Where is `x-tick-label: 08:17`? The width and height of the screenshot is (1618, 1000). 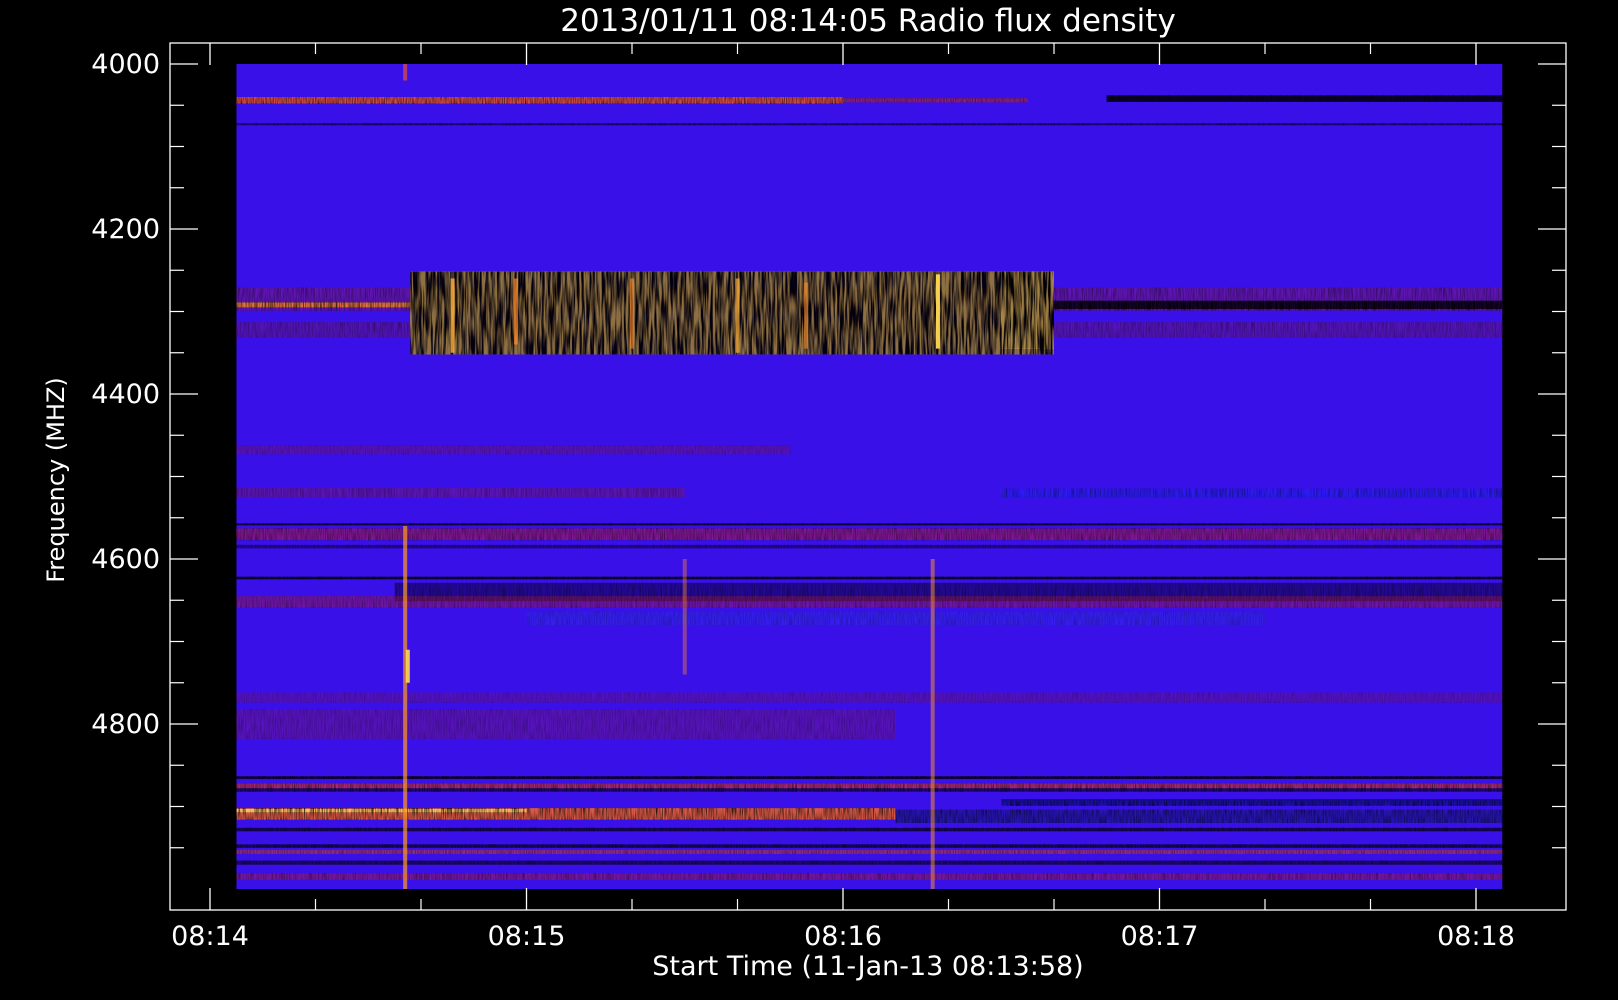
x-tick-label: 08:17 is located at coordinates (1160, 936).